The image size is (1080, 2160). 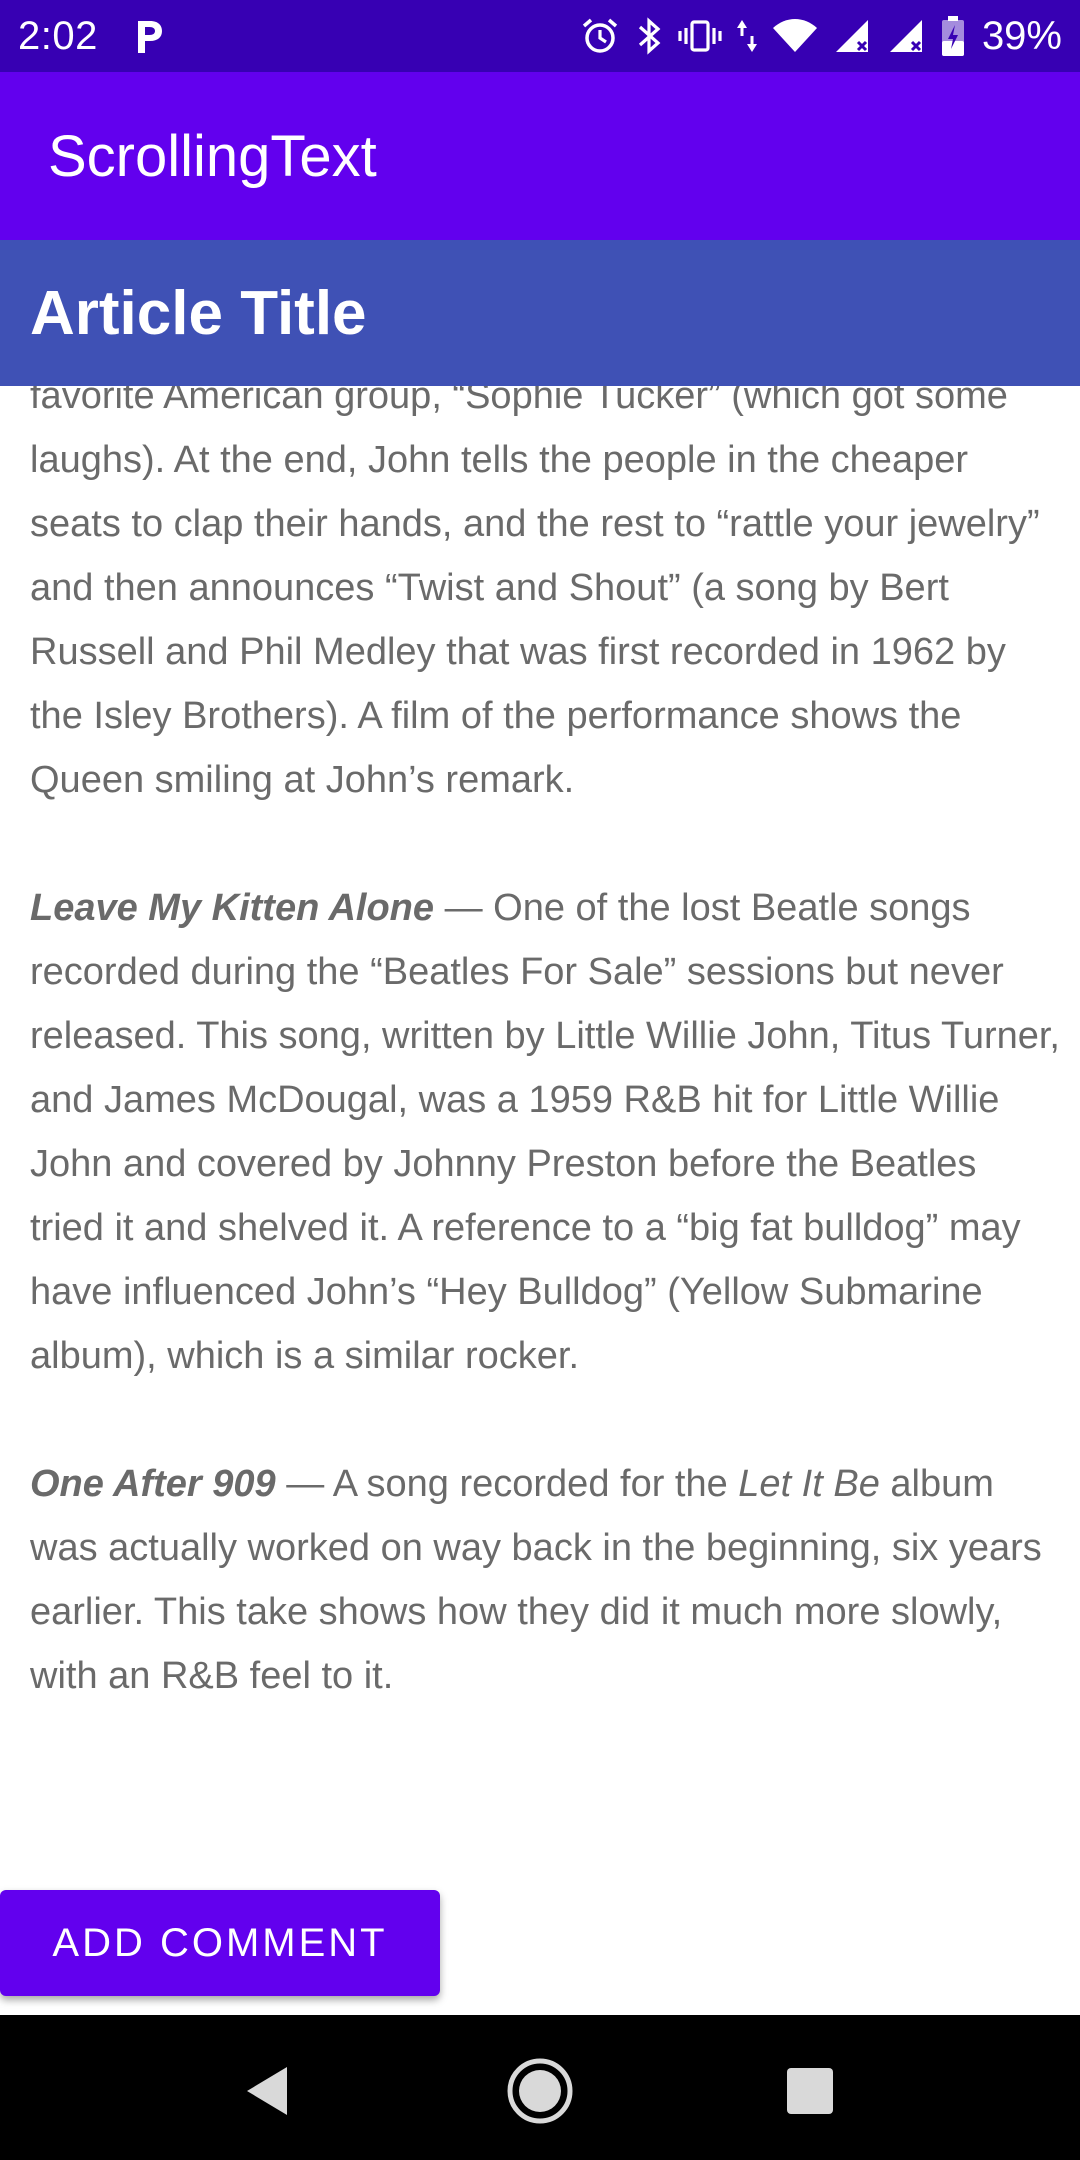 What do you see at coordinates (540, 156) in the screenshot?
I see `app-bar: ScrollingText` at bounding box center [540, 156].